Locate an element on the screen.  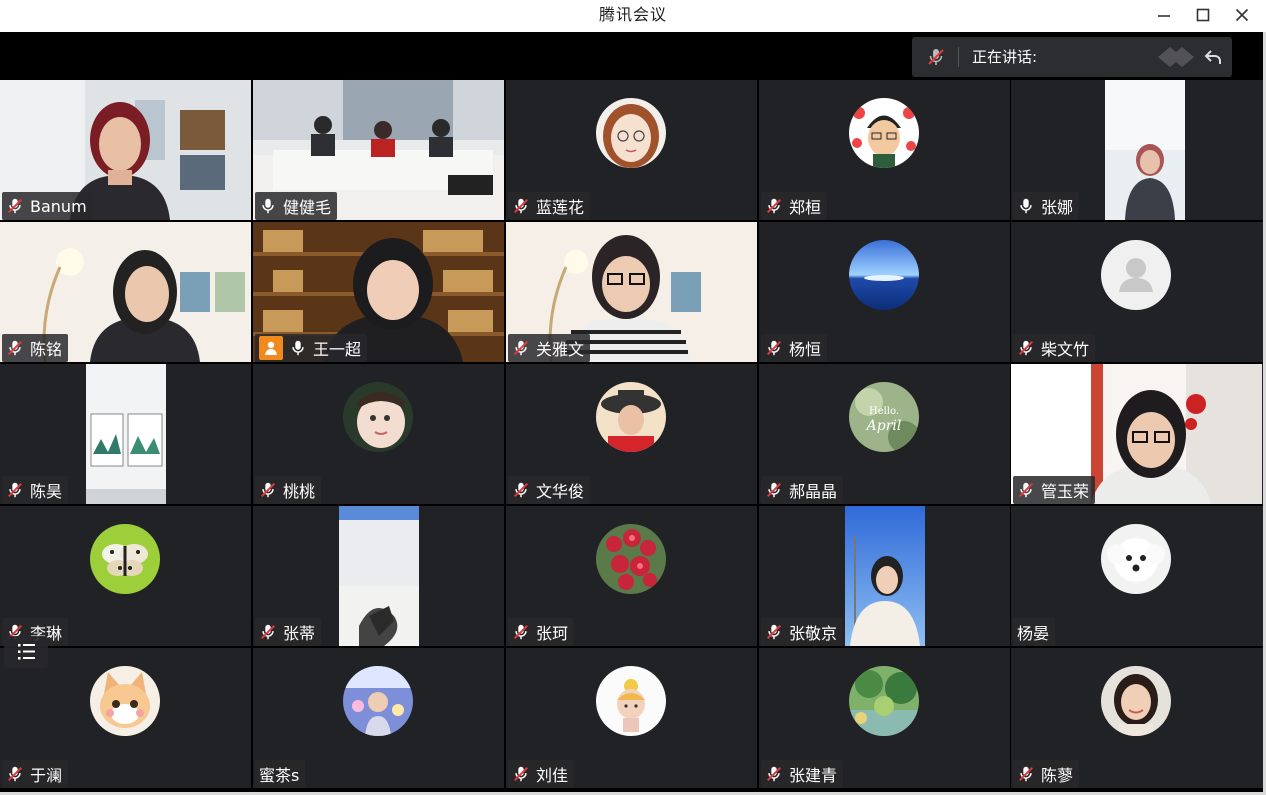
participant-tile: 刘佳 is located at coordinates (631, 718).